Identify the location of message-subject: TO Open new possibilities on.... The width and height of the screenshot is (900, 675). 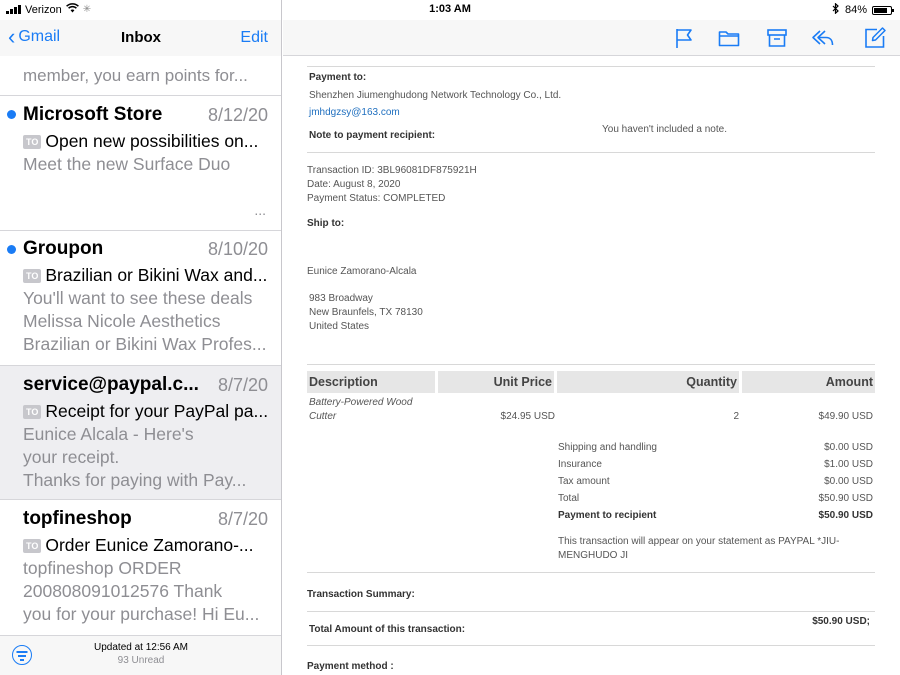
(140, 141).